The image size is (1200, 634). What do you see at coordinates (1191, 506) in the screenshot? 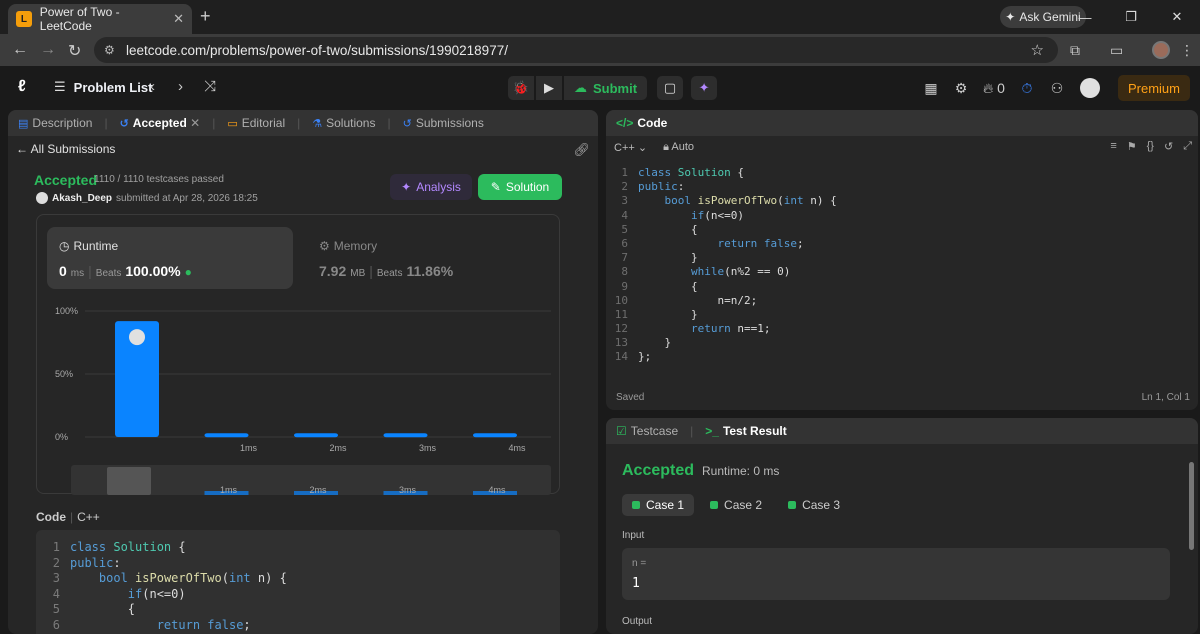
I see `result-scrollbar` at bounding box center [1191, 506].